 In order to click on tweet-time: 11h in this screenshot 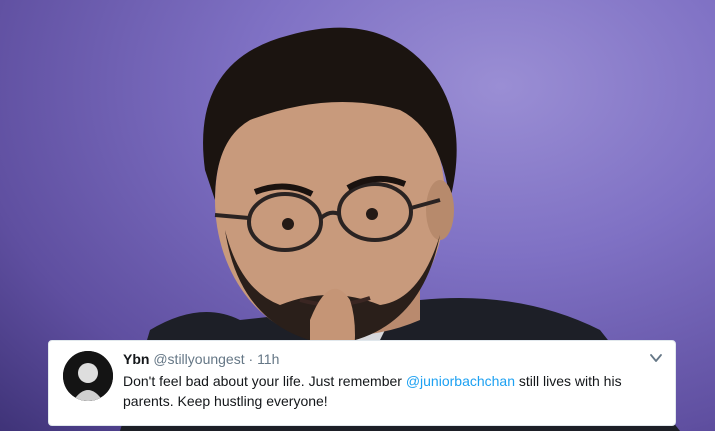, I will do `click(268, 359)`.